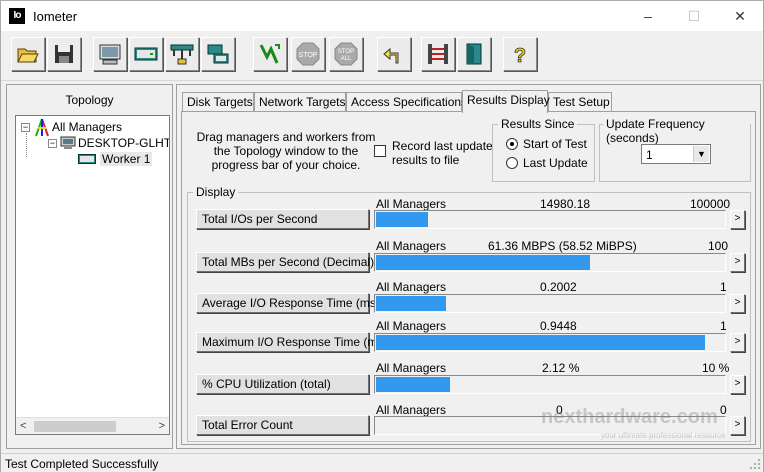 This screenshot has width=764, height=472. What do you see at coordinates (676, 154) in the screenshot?
I see `update-frequency-select: 1 ▼` at bounding box center [676, 154].